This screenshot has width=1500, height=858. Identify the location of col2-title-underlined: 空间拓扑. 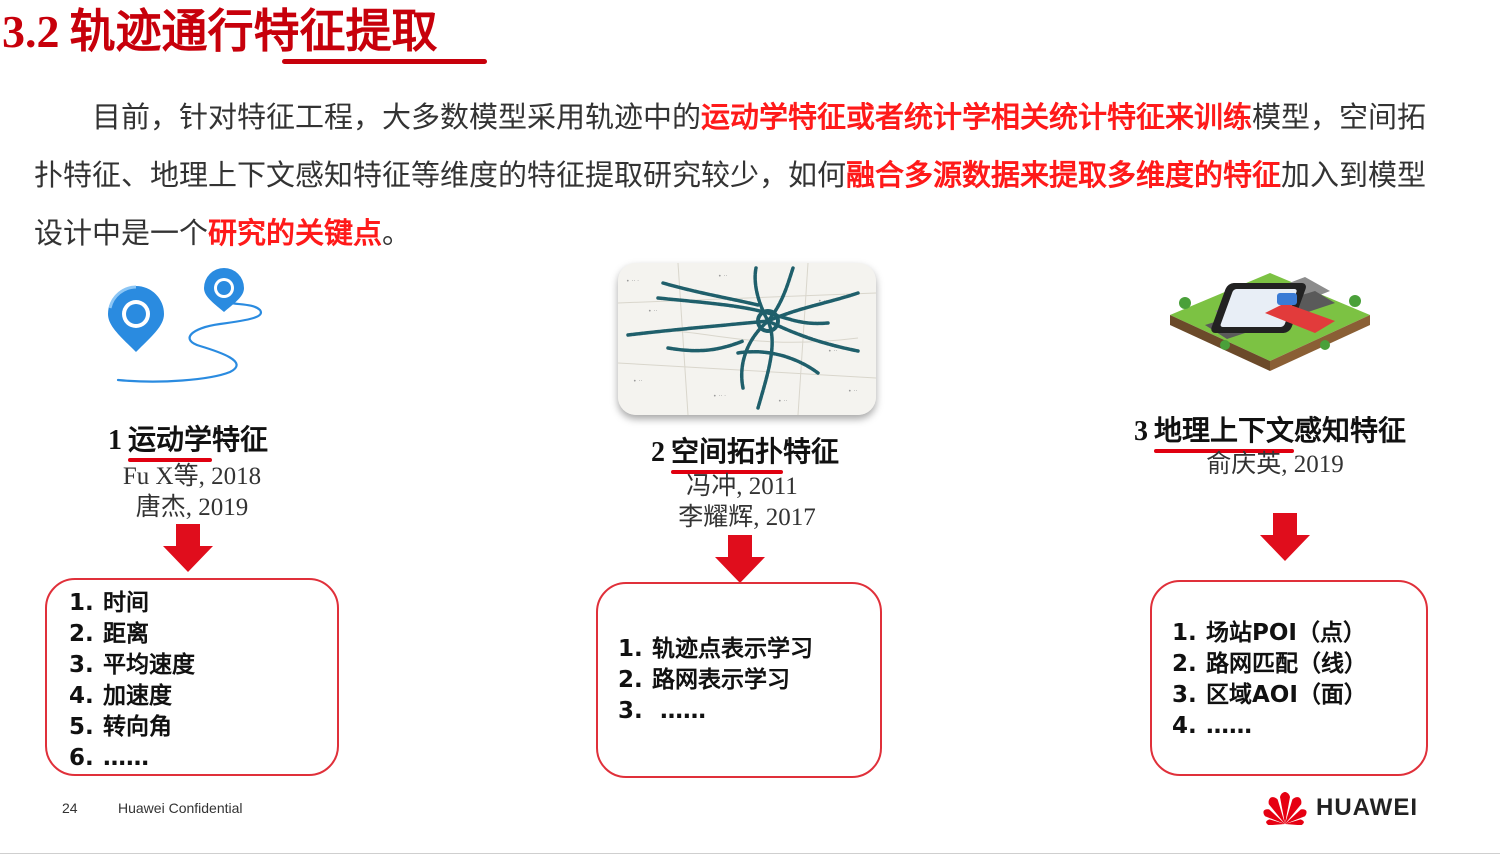
(727, 451).